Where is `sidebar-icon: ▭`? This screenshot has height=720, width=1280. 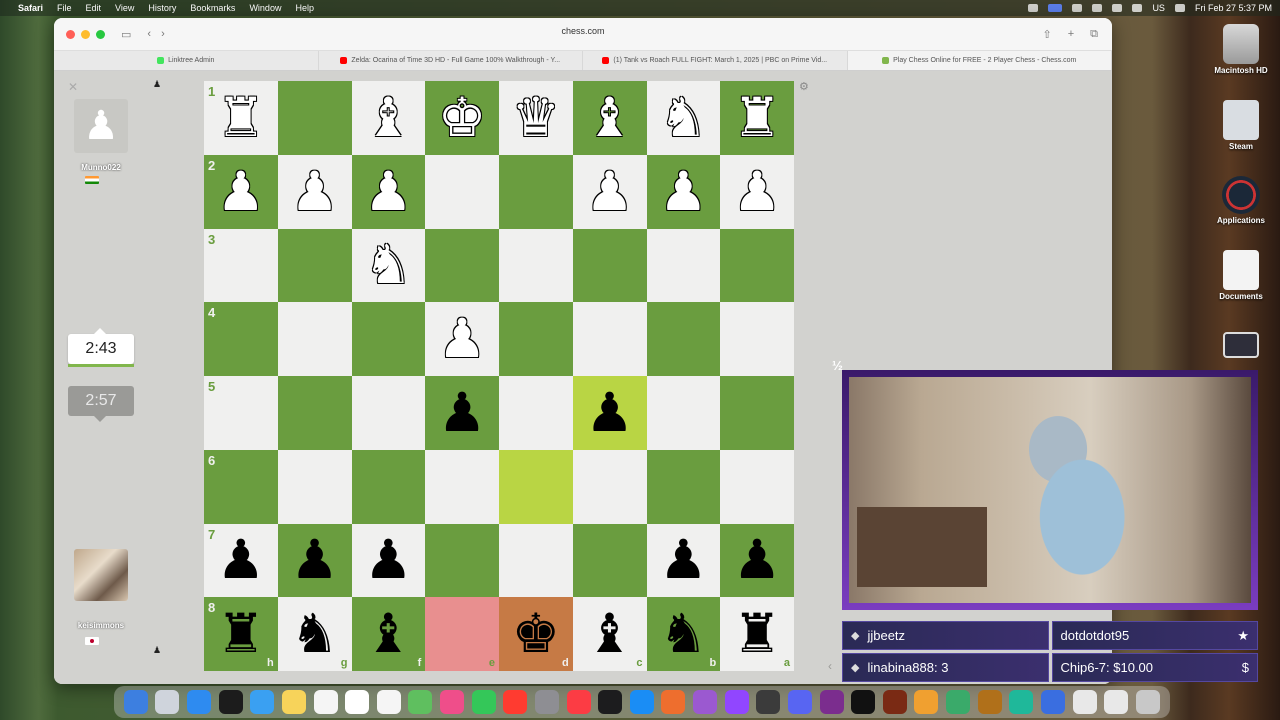
sidebar-icon: ▭ is located at coordinates (126, 34).